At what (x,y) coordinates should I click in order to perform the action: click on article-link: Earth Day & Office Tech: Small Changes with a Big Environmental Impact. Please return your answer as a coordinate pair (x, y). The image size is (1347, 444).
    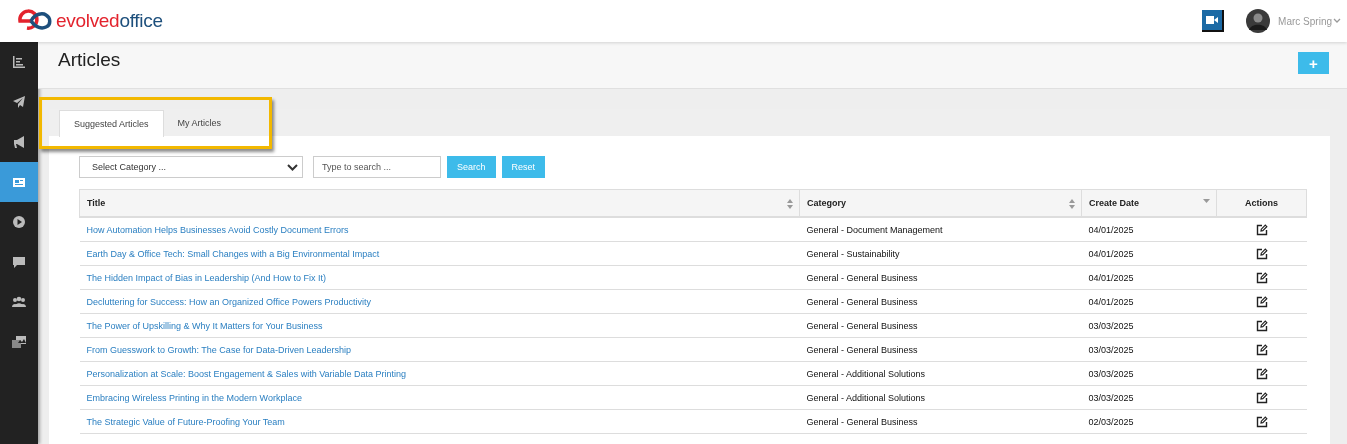
    Looking at the image, I should click on (233, 253).